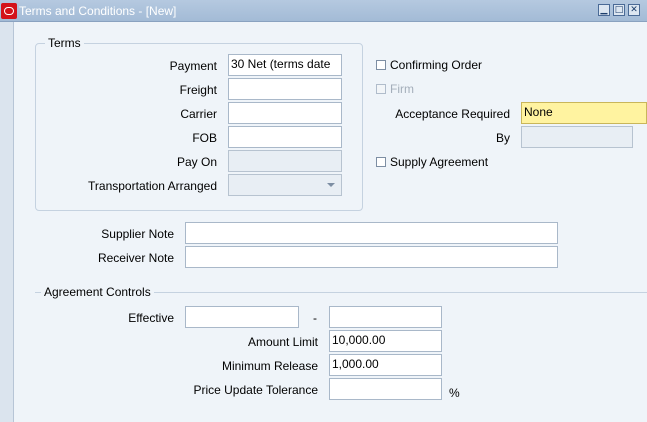 The image size is (647, 422). What do you see at coordinates (315, 318) in the screenshot?
I see `effective-dash: -` at bounding box center [315, 318].